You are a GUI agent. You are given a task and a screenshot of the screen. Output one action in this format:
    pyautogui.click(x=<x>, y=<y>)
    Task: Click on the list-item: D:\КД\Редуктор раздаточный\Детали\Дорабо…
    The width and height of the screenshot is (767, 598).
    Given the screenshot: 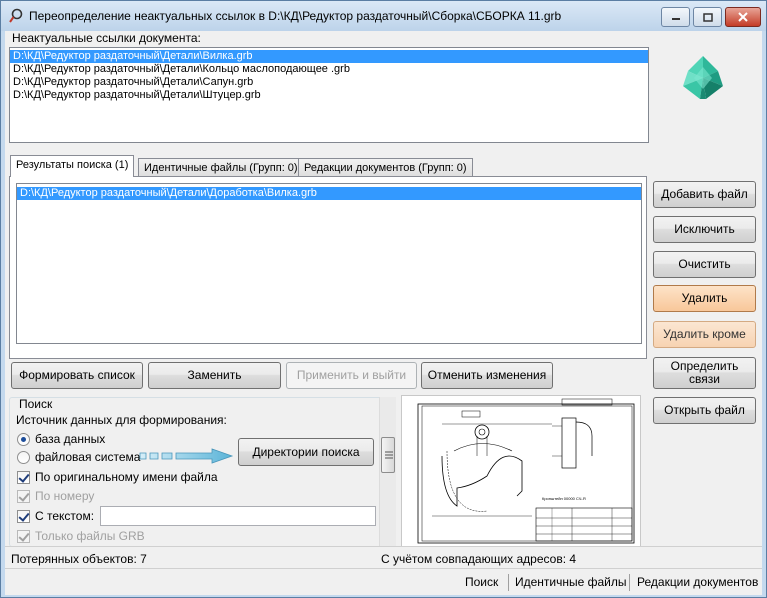 What is the action you would take?
    pyautogui.click(x=329, y=193)
    